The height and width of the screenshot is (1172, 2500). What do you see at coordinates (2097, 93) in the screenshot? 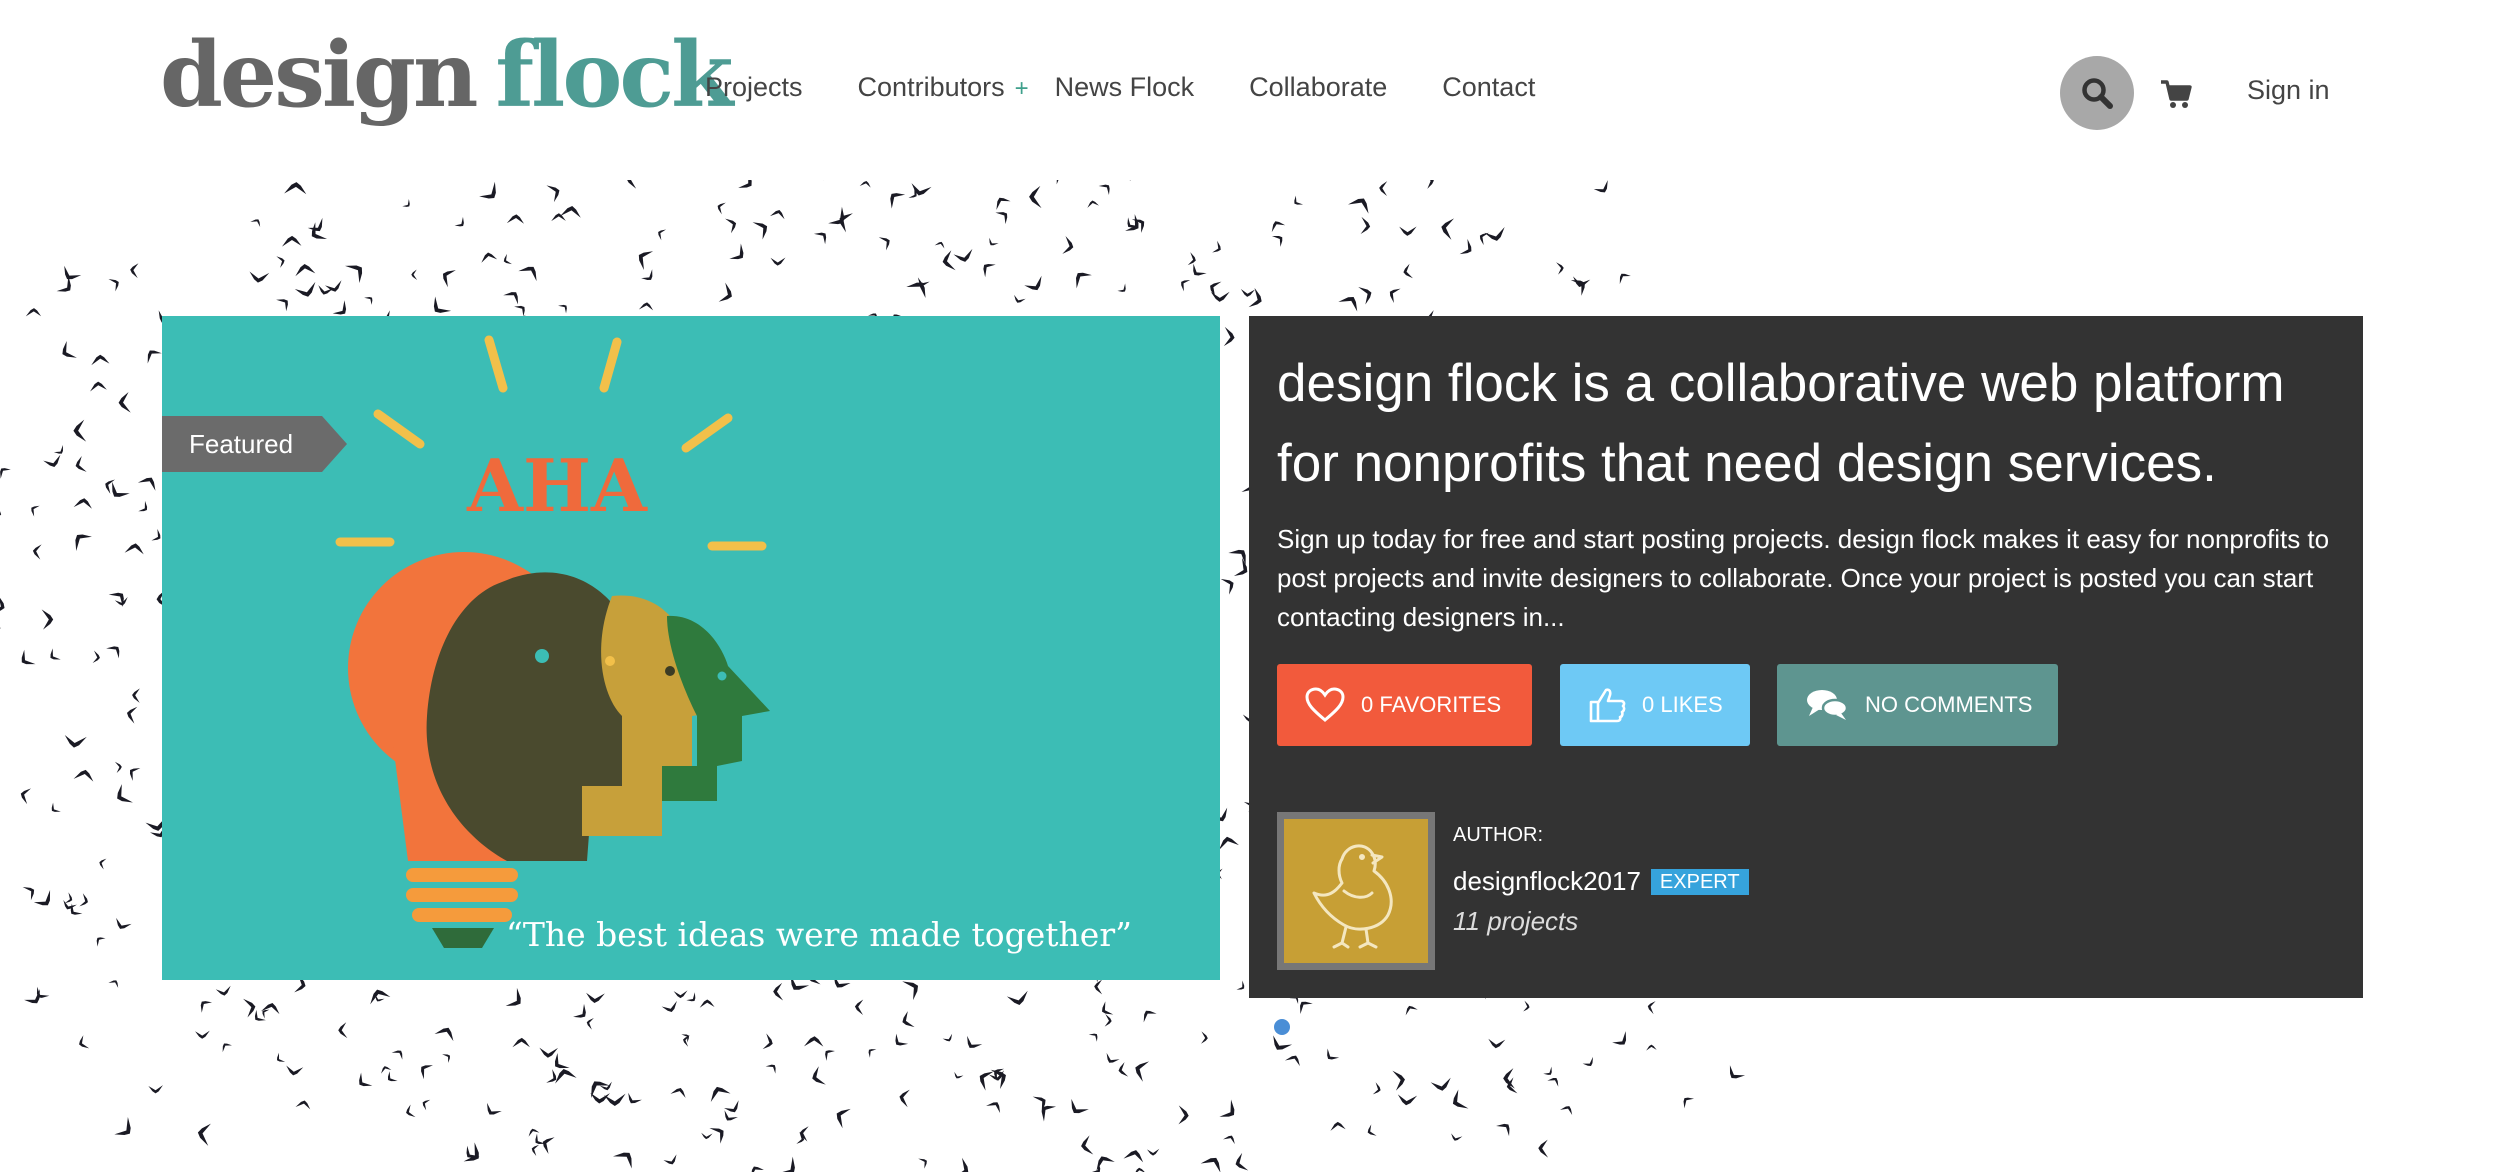
I see `search-button` at bounding box center [2097, 93].